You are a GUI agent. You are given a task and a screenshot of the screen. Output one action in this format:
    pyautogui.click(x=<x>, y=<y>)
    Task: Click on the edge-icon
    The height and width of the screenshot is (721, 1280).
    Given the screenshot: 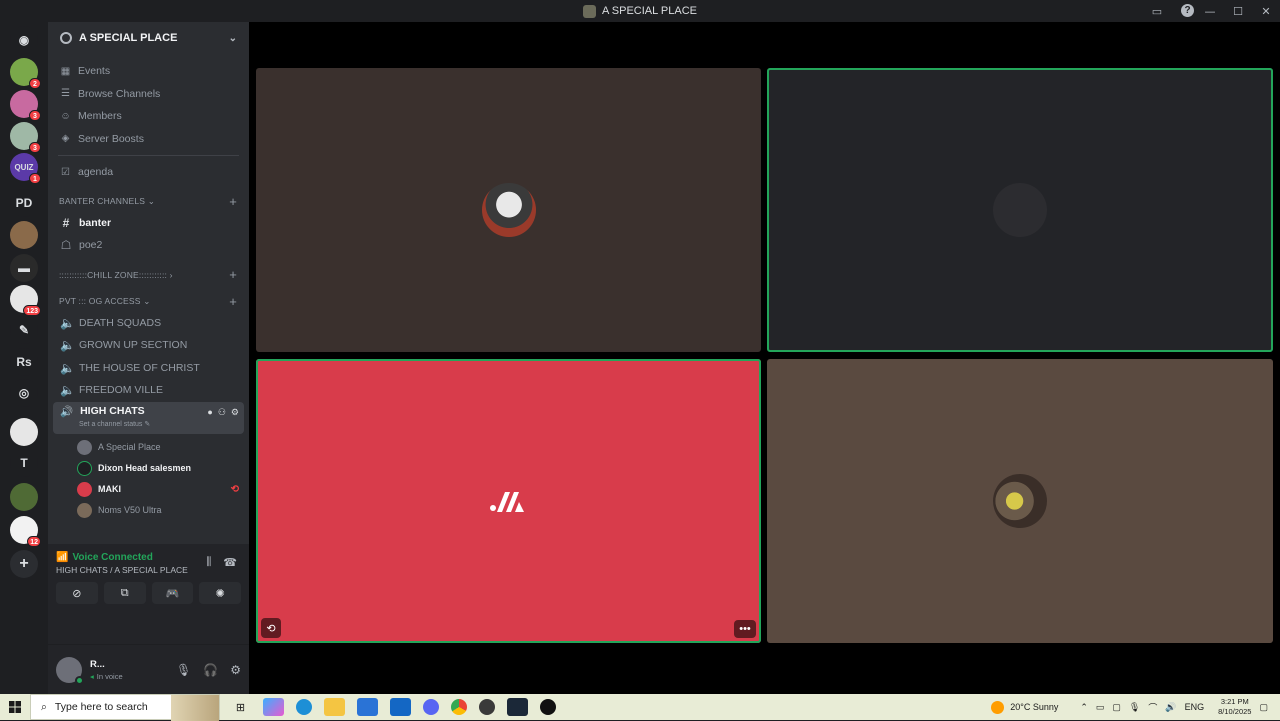 What is the action you would take?
    pyautogui.click(x=304, y=707)
    